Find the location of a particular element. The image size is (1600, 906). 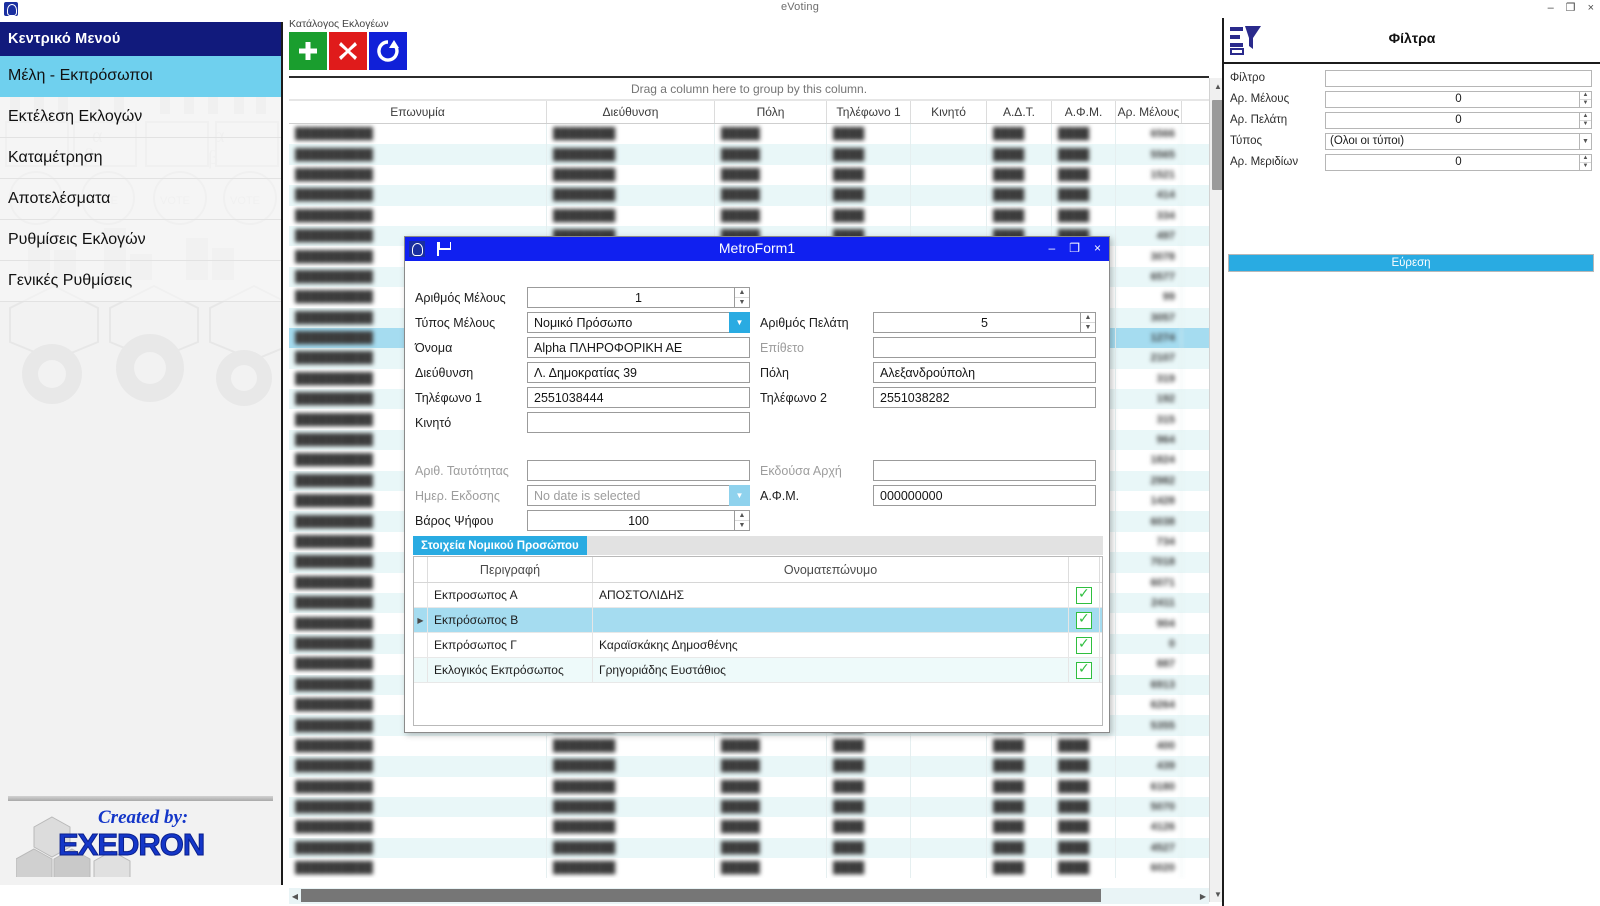

representative-row: ▶ Εκπρόσωπος Β is located at coordinates (758, 620).